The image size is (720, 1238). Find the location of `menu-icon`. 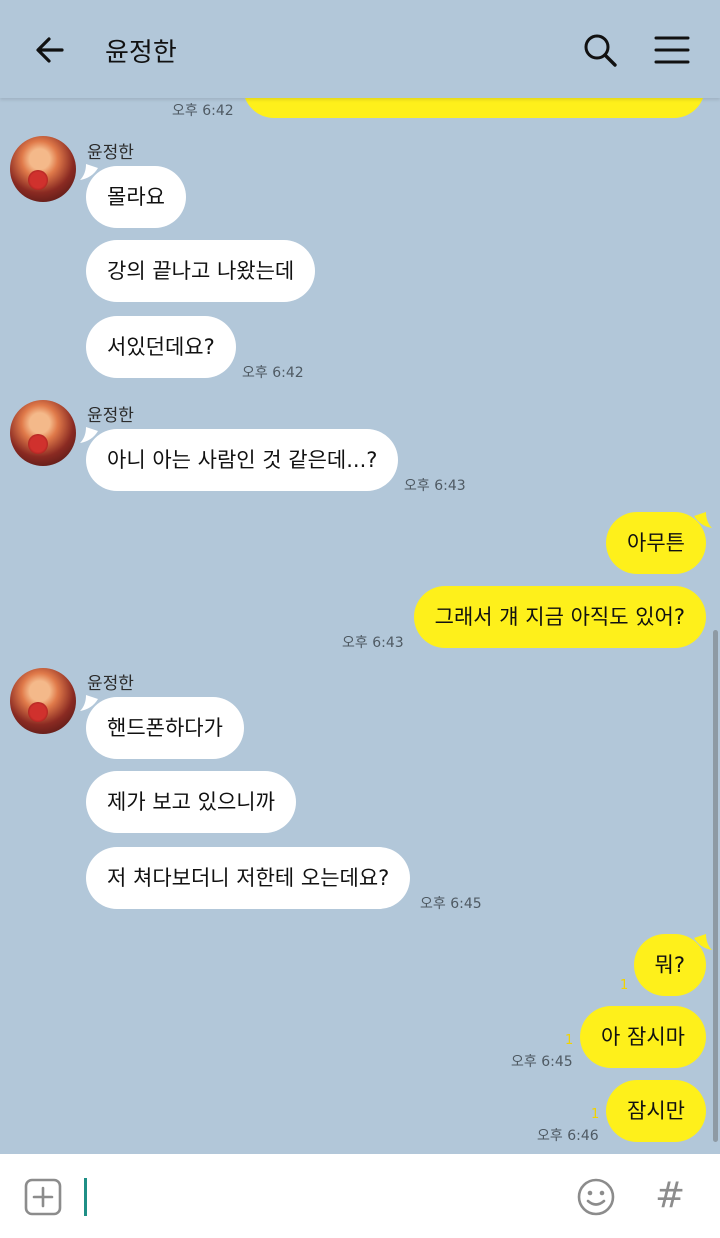

menu-icon is located at coordinates (672, 50).